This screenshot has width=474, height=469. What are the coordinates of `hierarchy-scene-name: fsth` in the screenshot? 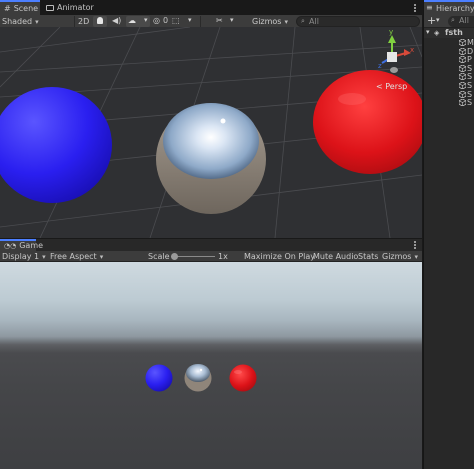 It's located at (454, 32).